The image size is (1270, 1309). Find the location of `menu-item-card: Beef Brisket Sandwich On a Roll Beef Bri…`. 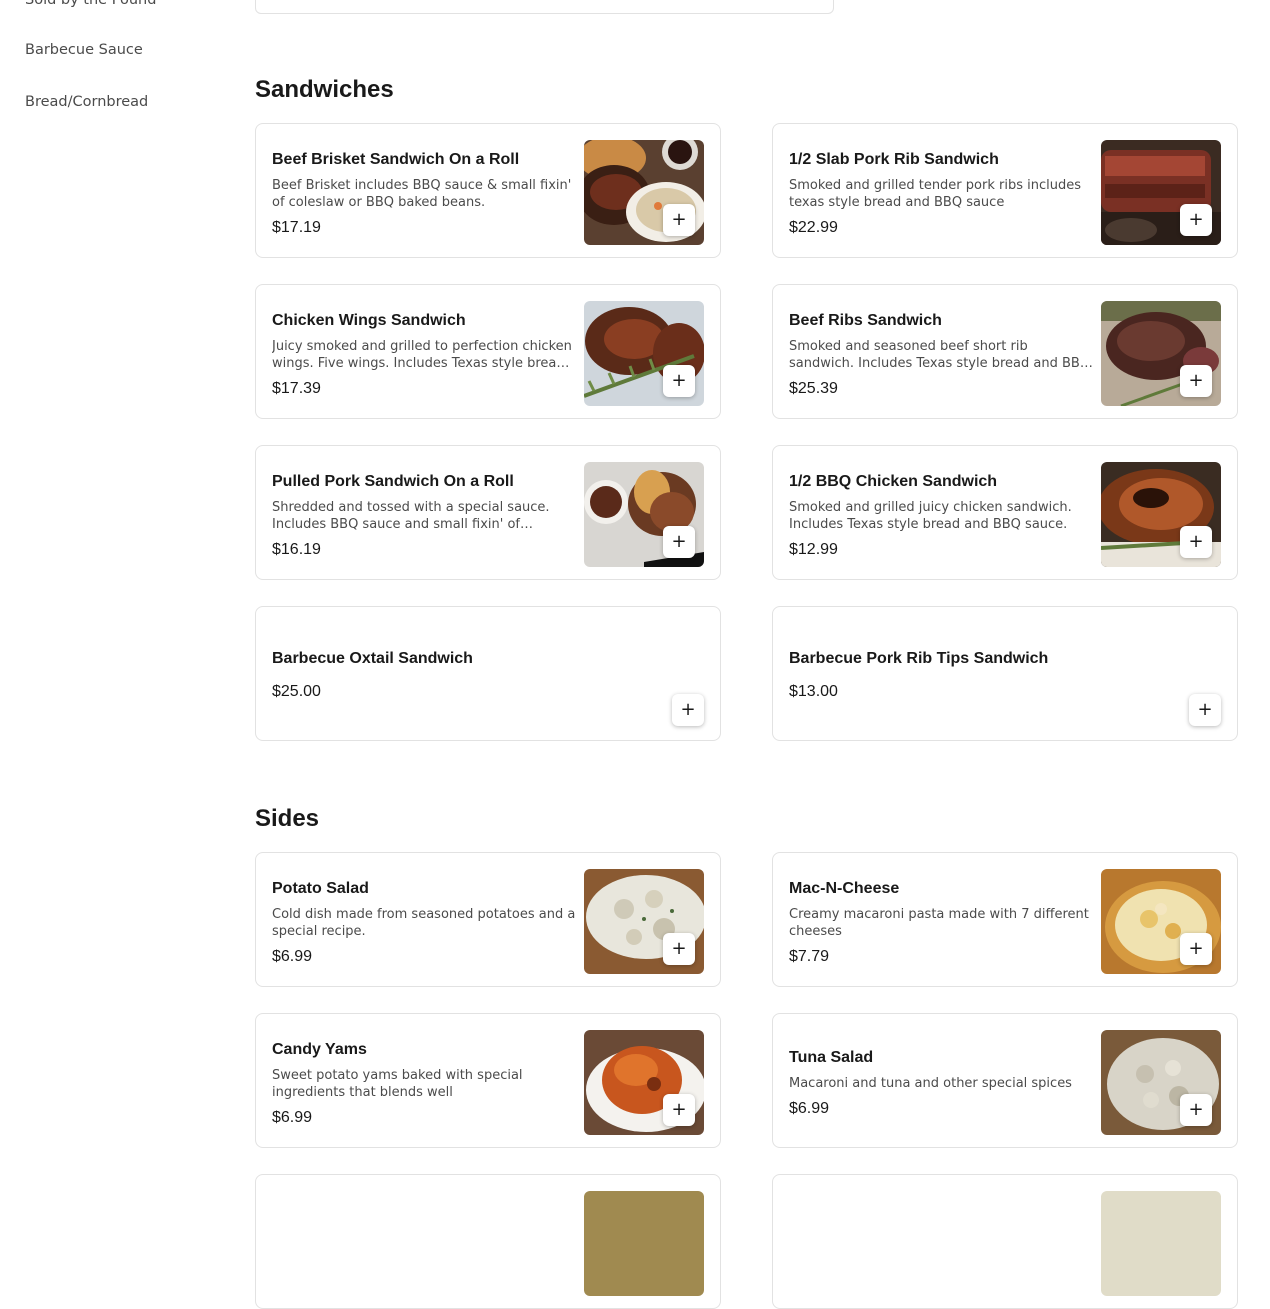

menu-item-card: Beef Brisket Sandwich On a Roll Beef Bri… is located at coordinates (488, 190).